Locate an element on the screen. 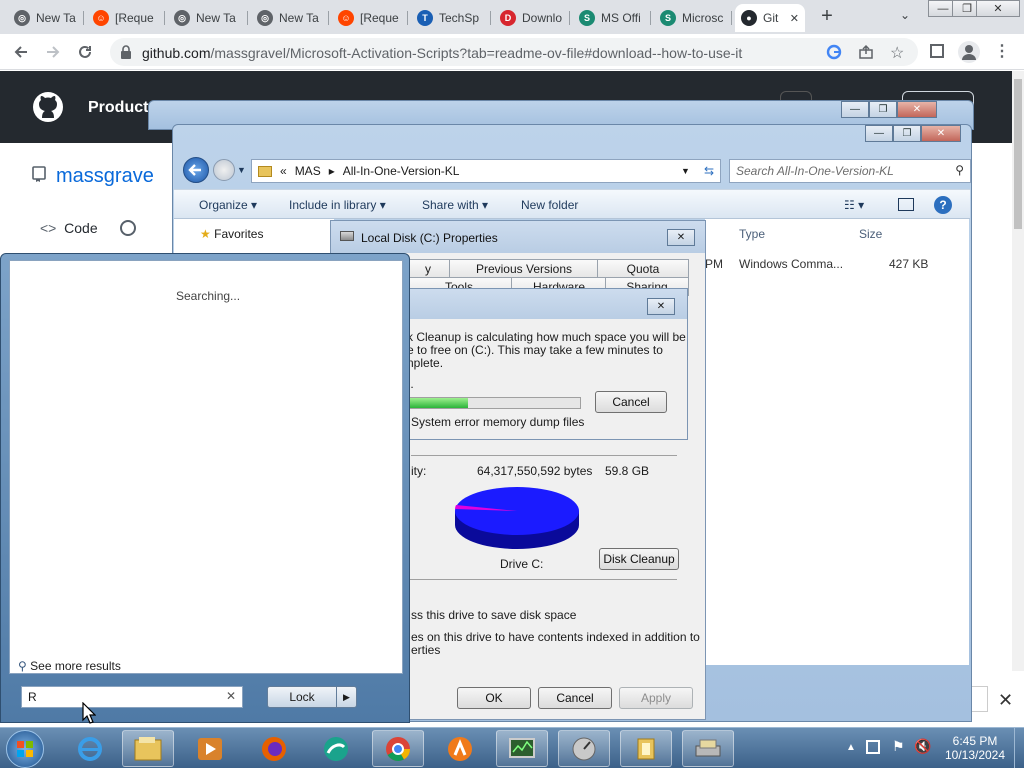  cleanup-close-button: ✕ is located at coordinates (661, 306).